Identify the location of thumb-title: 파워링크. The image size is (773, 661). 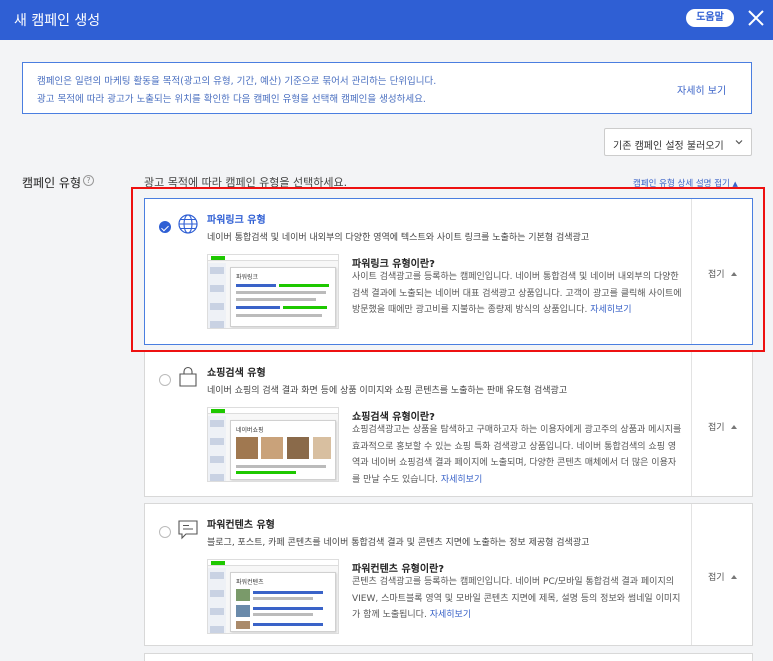
(247, 277).